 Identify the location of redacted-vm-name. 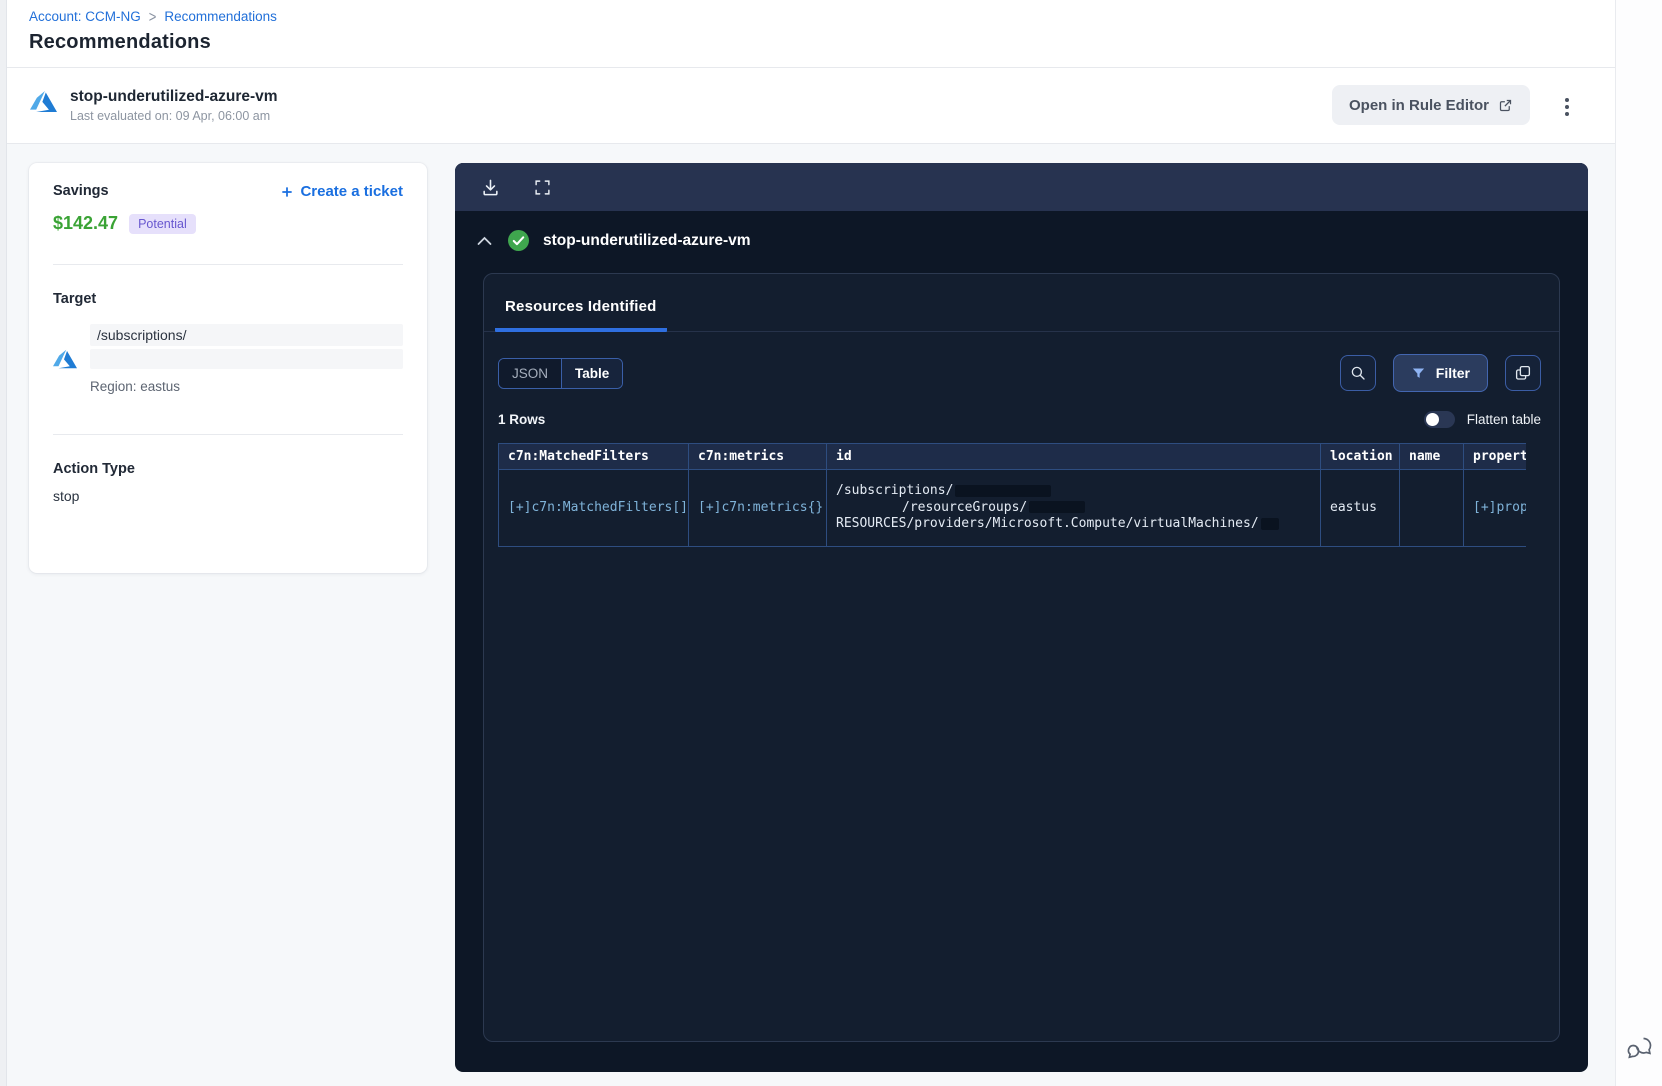
(1269, 523).